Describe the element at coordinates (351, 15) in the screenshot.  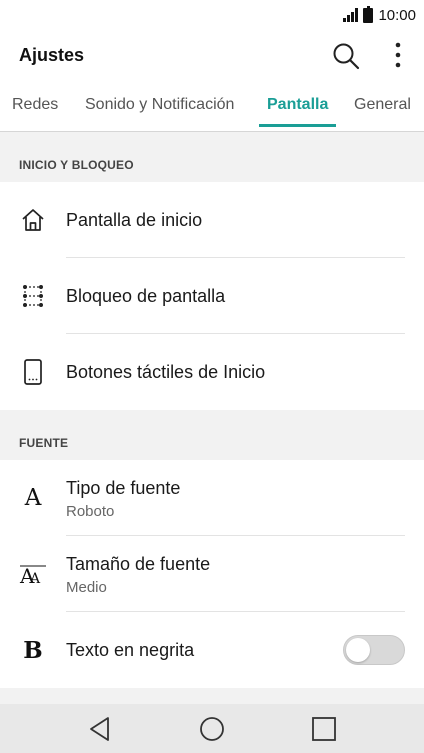
I see `signal-icon` at that location.